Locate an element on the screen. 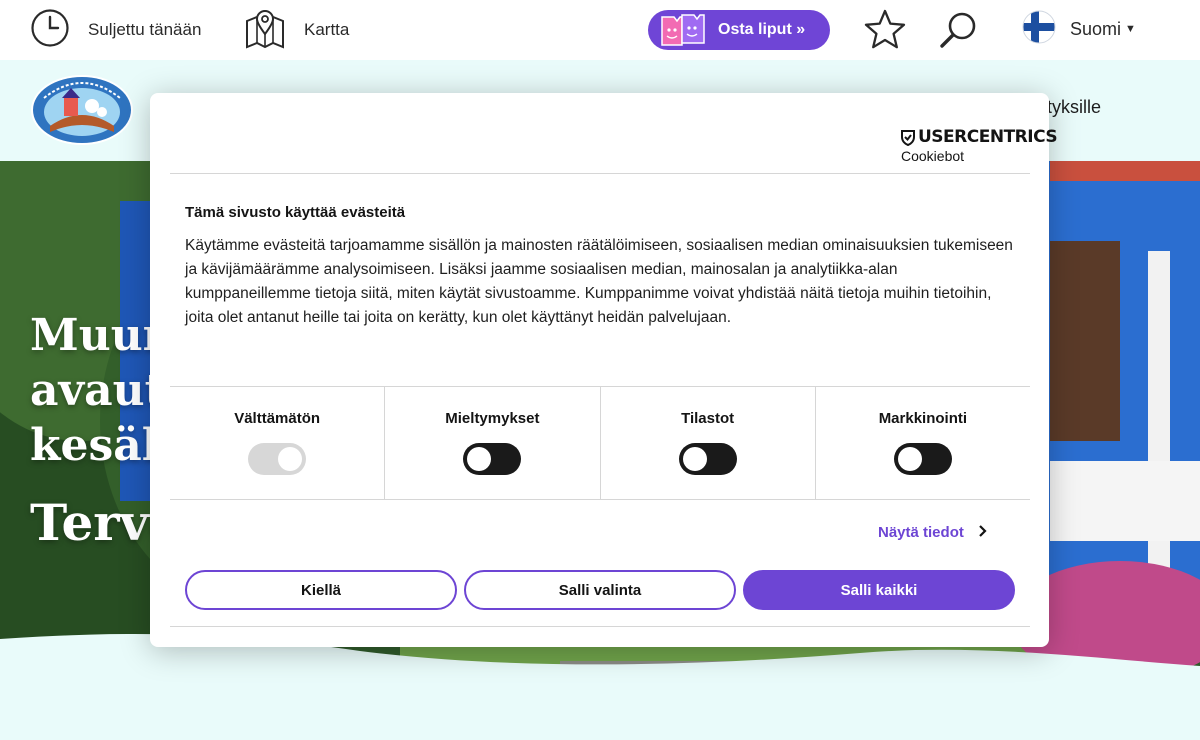  usercentrics-logo: USERCENTRICS Cookiebot is located at coordinates (979, 145).